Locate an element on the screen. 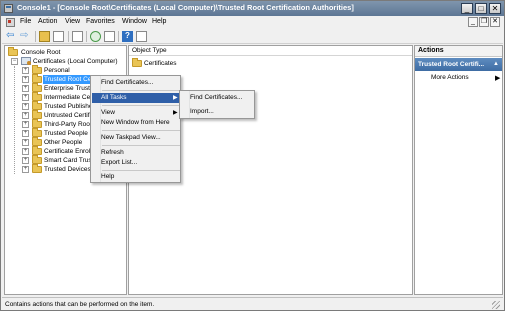 The height and width of the screenshot is (311, 505). column-header-label: Object Type is located at coordinates (149, 50).